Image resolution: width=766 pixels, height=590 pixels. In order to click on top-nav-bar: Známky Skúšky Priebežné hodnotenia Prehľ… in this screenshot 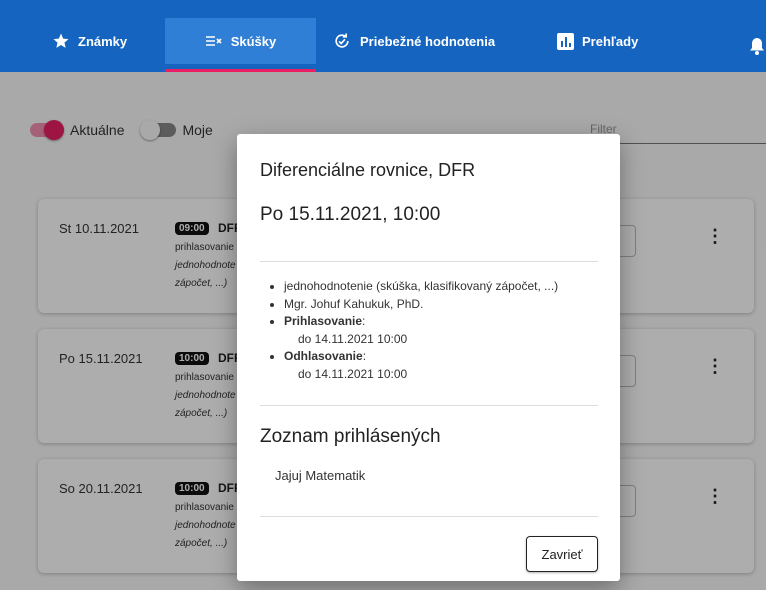, I will do `click(383, 36)`.